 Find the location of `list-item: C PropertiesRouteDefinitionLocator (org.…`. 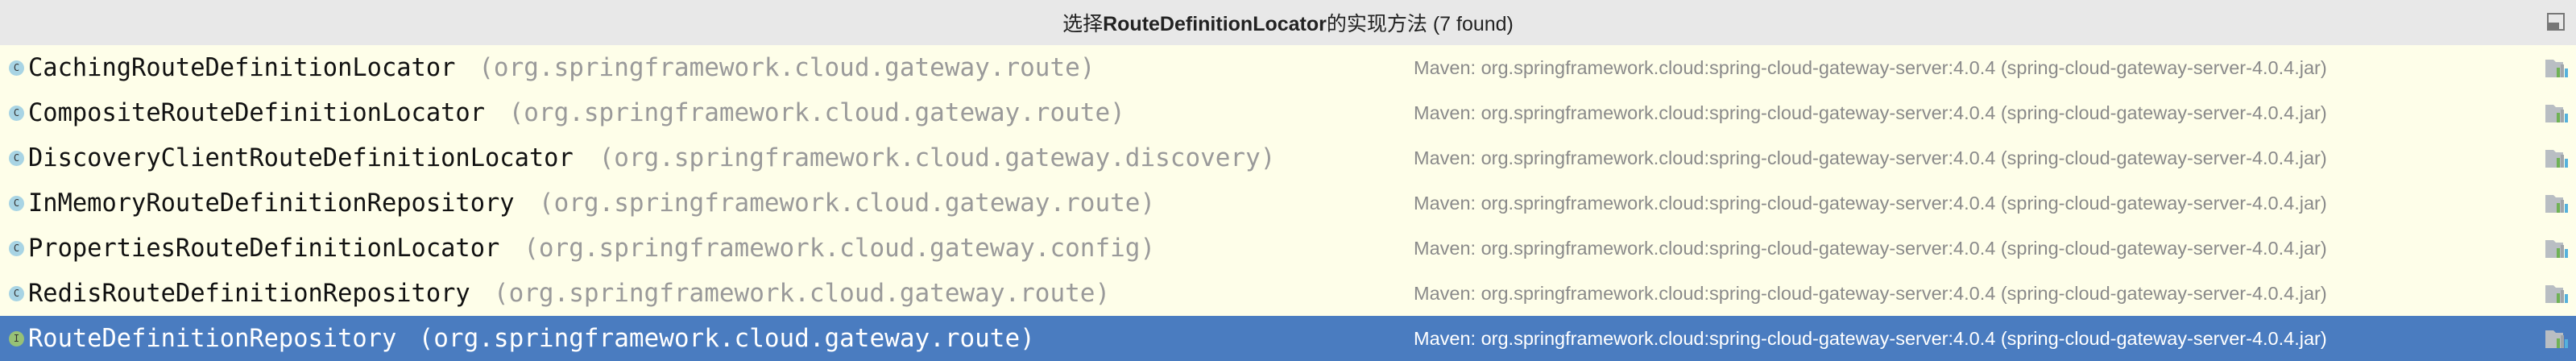

list-item: C PropertiesRouteDefinitionLocator (org.… is located at coordinates (1288, 248).